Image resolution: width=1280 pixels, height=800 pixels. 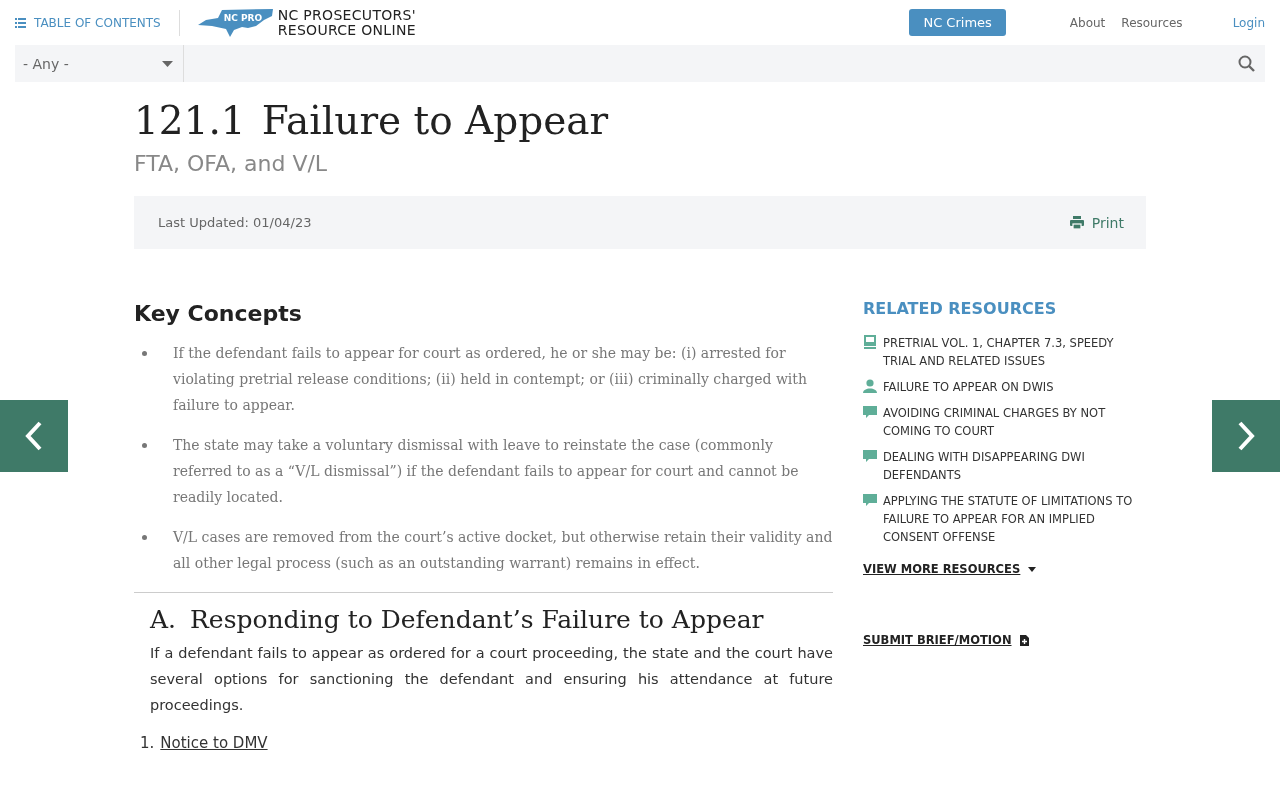 What do you see at coordinates (1014, 466) in the screenshot?
I see `resource-link: DEALING WITH DISAPPEARING DWI DEFENDANTS` at bounding box center [1014, 466].